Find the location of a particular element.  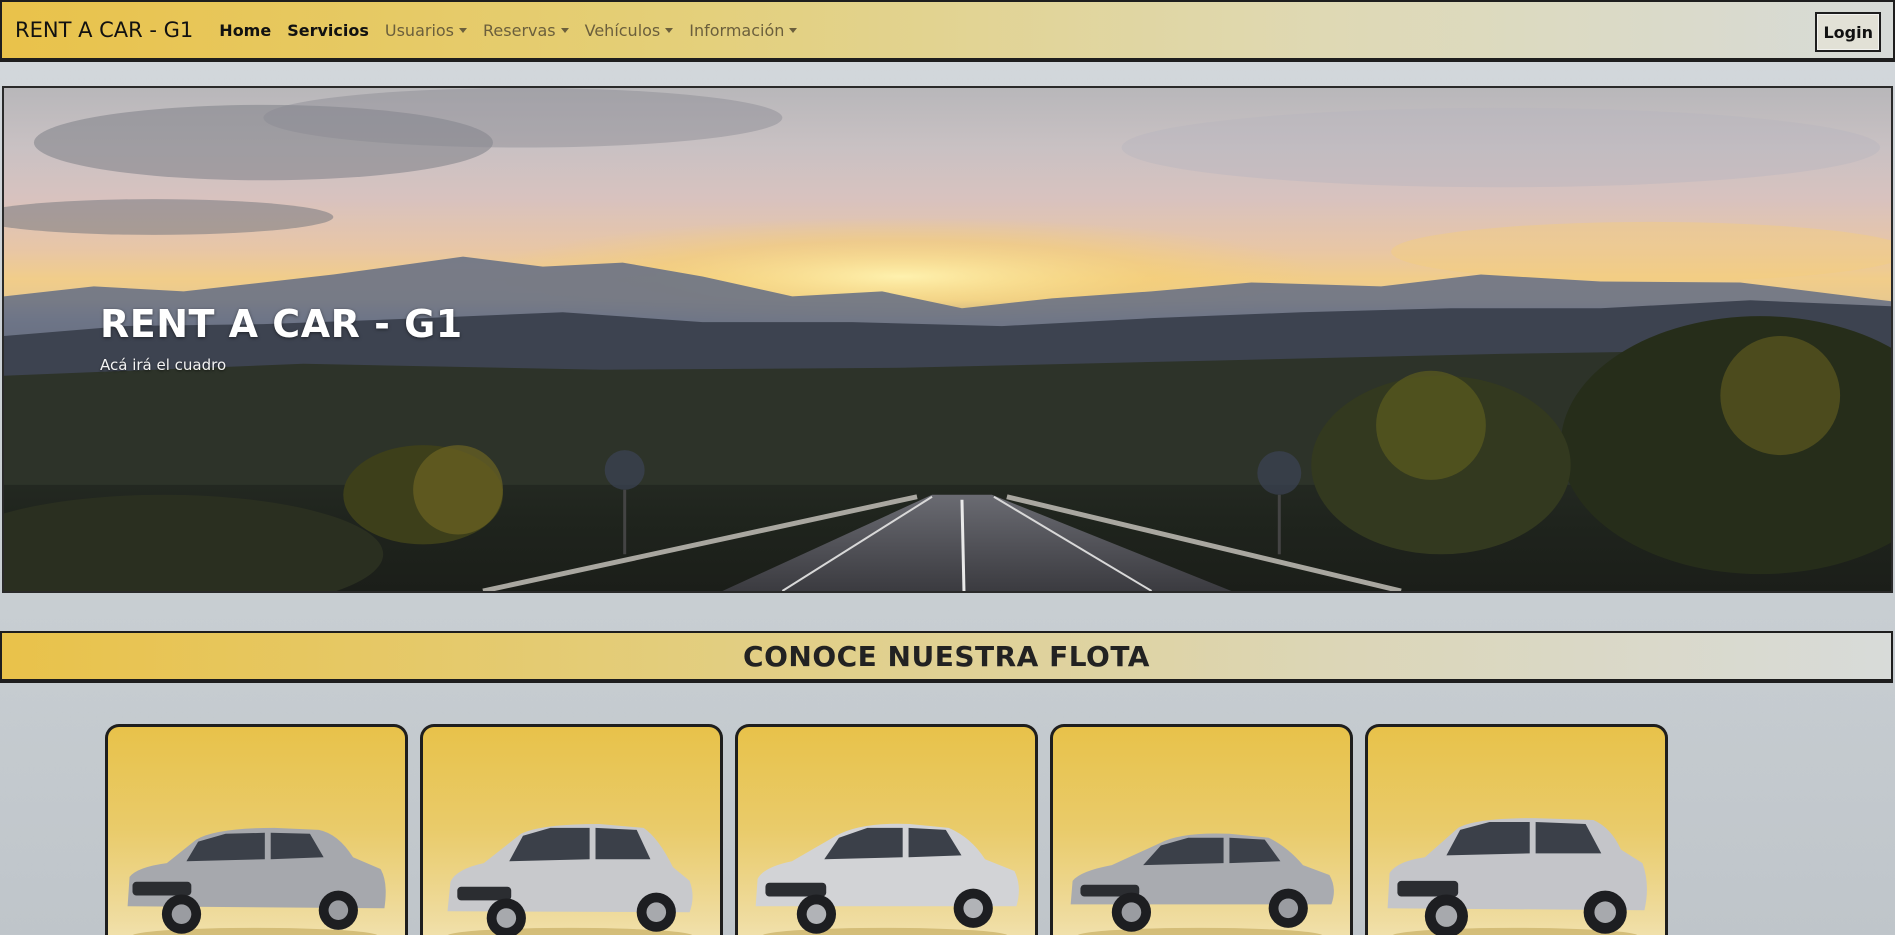

nav-dropdown-informacion-label: Información is located at coordinates (737, 30).